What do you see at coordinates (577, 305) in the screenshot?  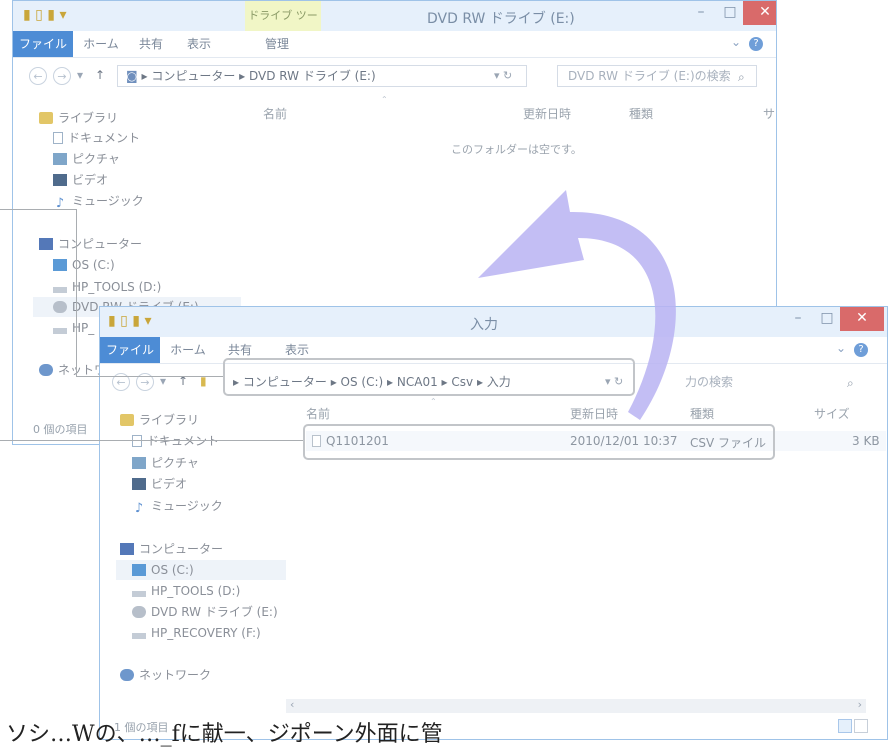 I see `move-direction-arrow-icon` at bounding box center [577, 305].